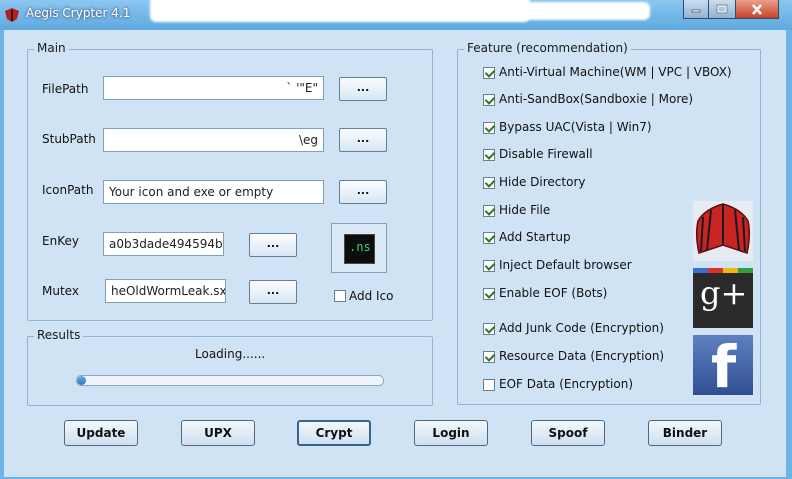  Describe the element at coordinates (101, 433) in the screenshot. I see `update-button: Update` at that location.